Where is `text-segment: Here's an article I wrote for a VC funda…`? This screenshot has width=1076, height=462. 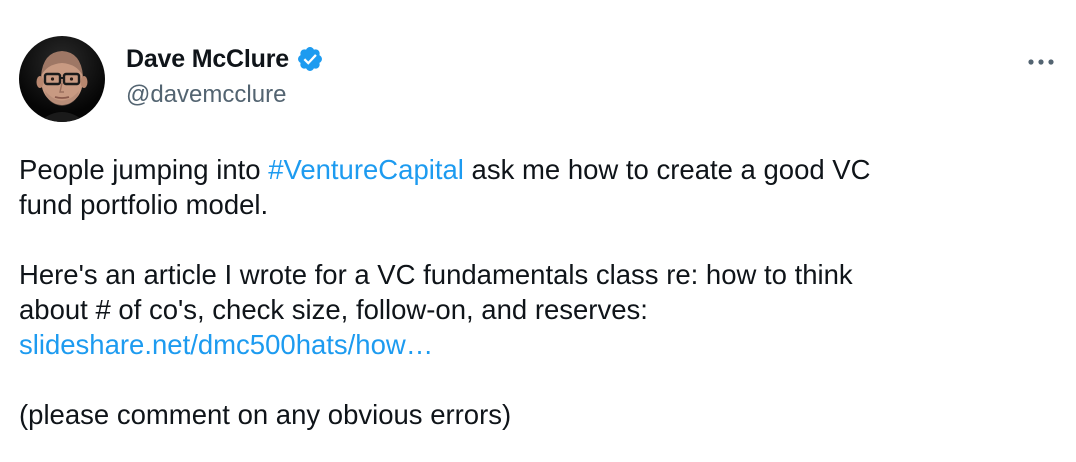 text-segment: Here's an article I wrote for a VC funda… is located at coordinates (436, 274).